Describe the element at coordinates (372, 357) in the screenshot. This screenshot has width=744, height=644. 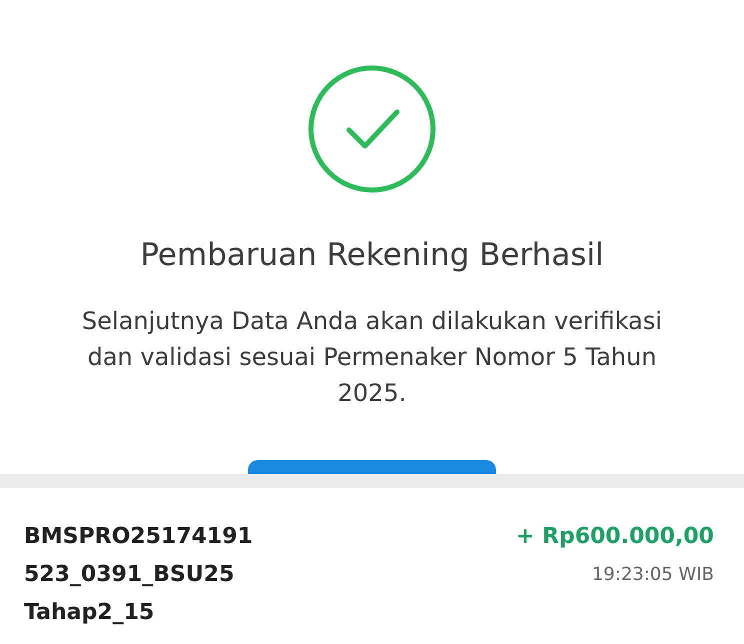
I see `success-message: Selanjutnya Data Anda akan dilakukan verifikasi dan validasi sesuai Permenaker Nomor 5 Tahun 2025.` at that location.